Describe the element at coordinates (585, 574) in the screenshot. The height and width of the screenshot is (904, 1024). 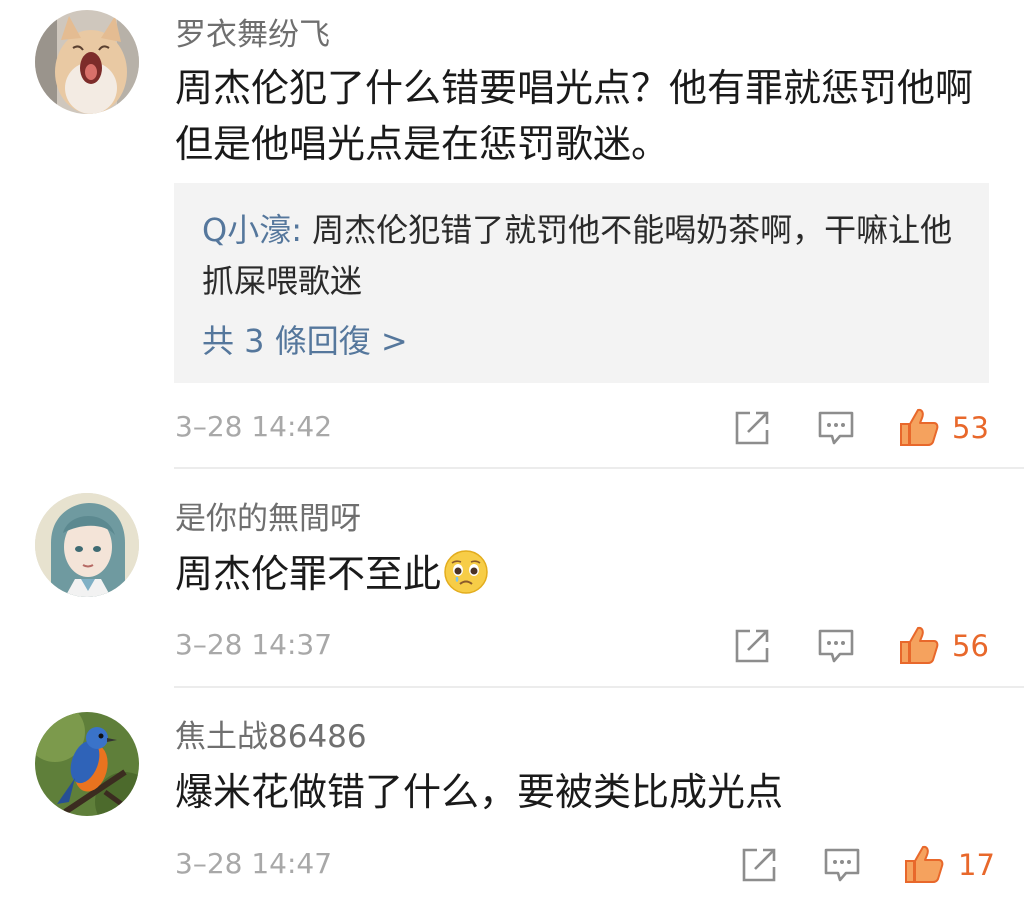
I see `comment-text: 周杰伦罪不至此` at that location.